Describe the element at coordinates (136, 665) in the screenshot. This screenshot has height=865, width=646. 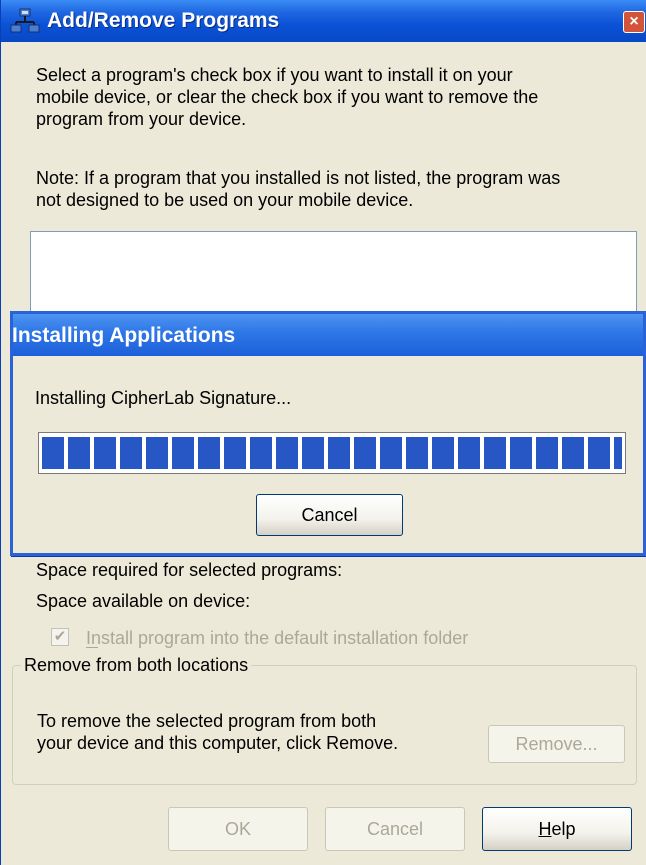
I see `remove-group-legend: Remove from both locations` at that location.